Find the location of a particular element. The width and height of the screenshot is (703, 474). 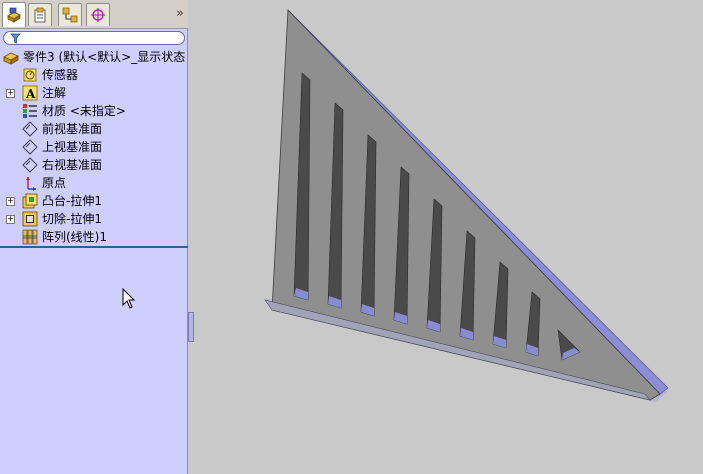

tree-item-annotations: + A 注解 is located at coordinates (94, 93).